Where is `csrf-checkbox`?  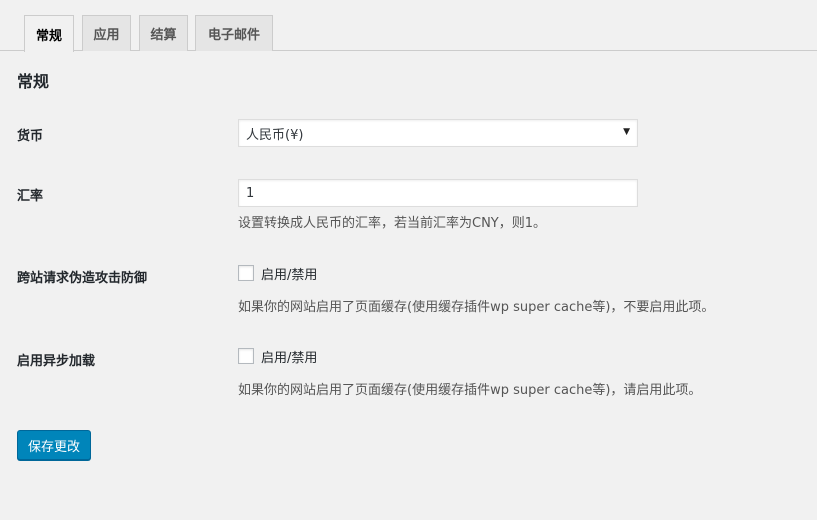
csrf-checkbox is located at coordinates (246, 273).